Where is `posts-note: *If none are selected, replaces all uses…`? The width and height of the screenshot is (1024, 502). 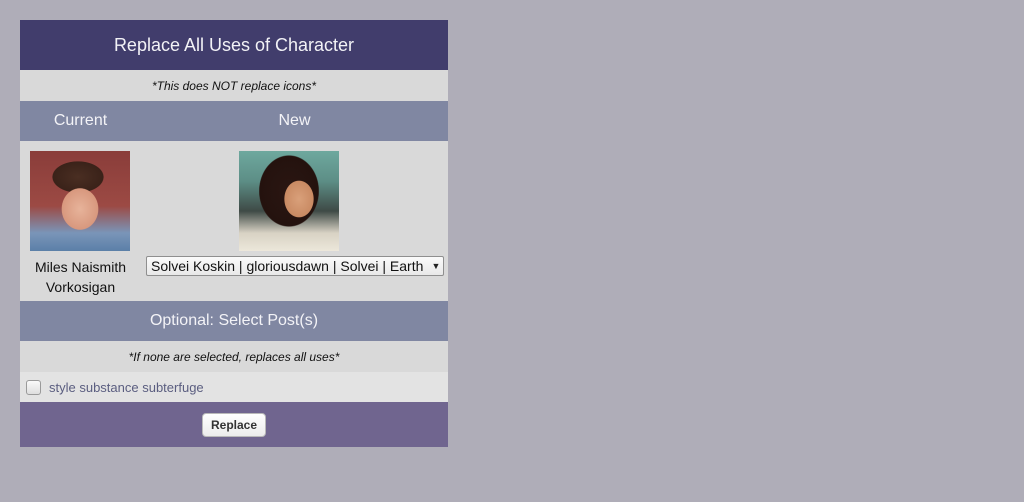 posts-note: *If none are selected, replaces all uses… is located at coordinates (234, 356).